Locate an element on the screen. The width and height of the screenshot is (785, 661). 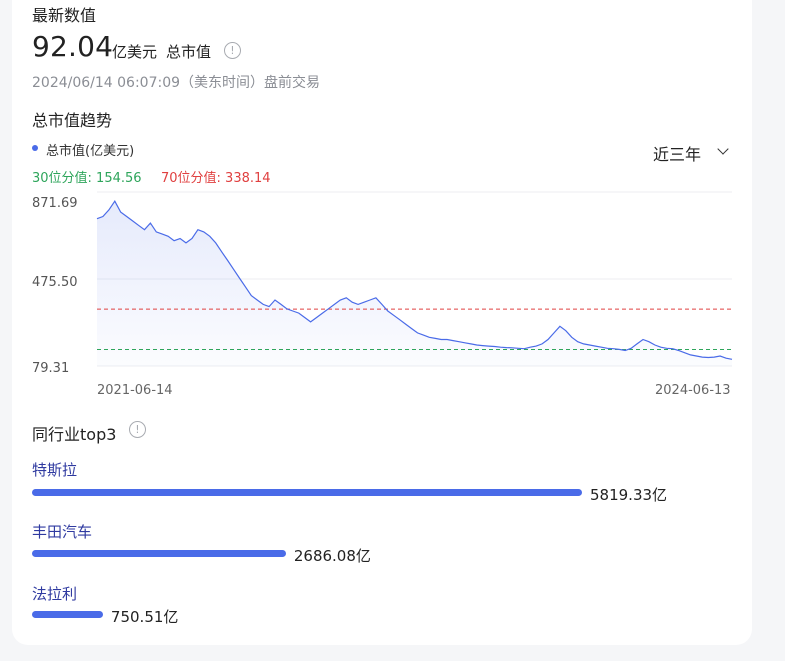
x-tick-start: 2021-06-14 is located at coordinates (135, 390).